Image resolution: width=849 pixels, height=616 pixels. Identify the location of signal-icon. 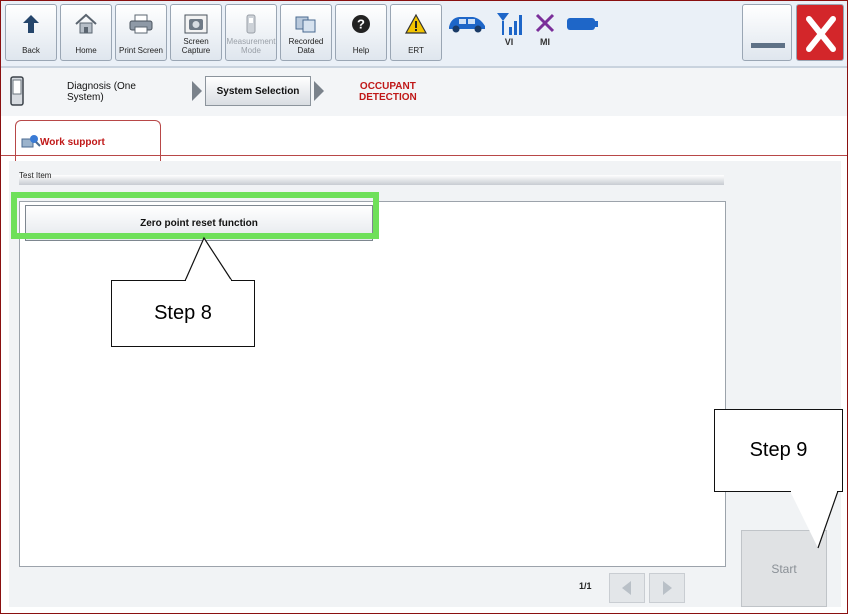
(509, 24).